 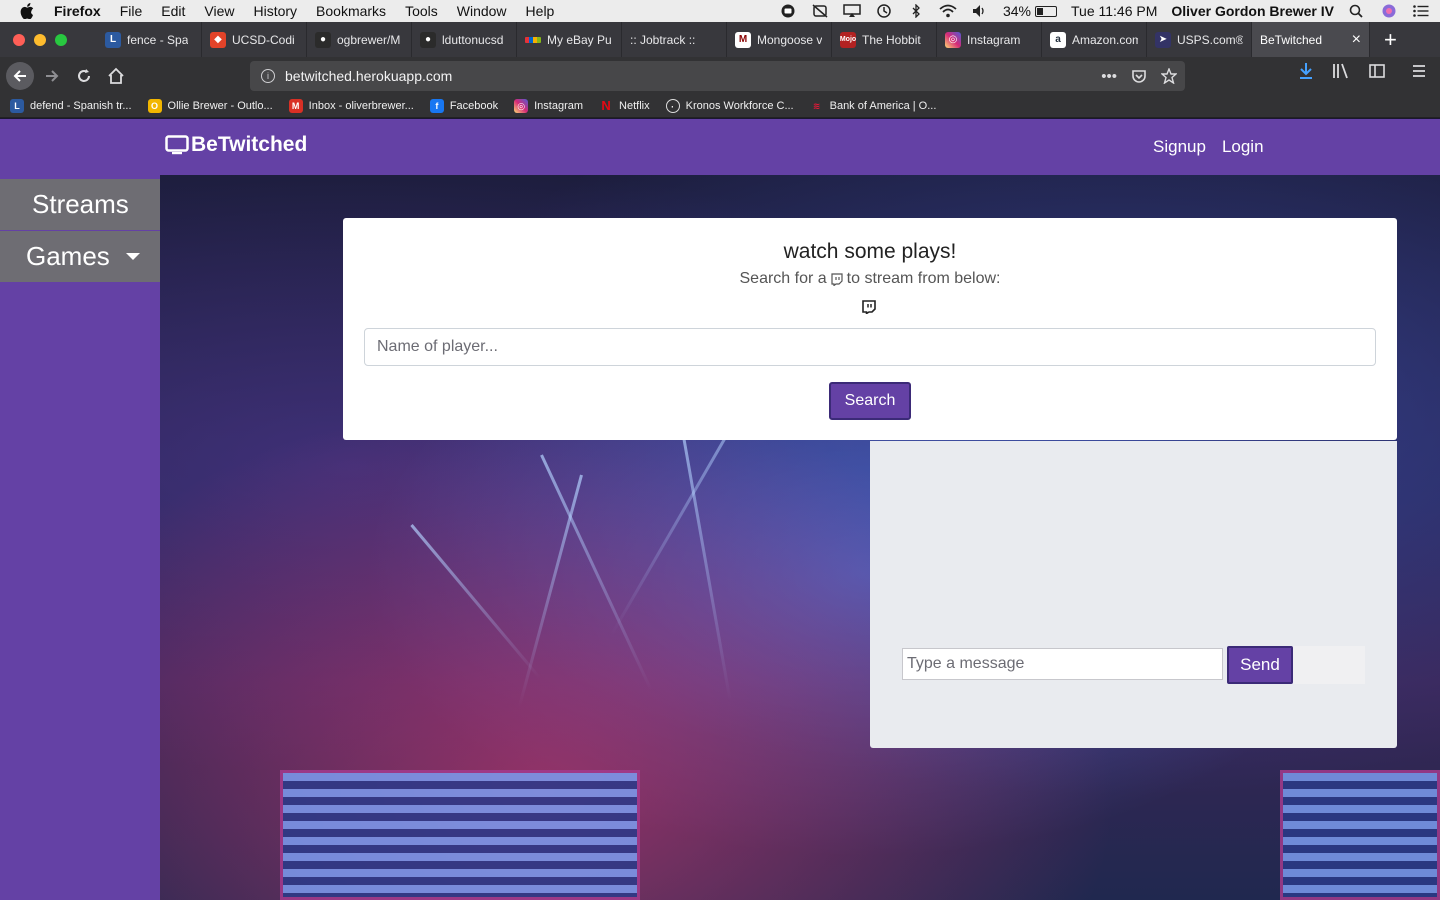 I want to click on bookmark-star-icon, so click(x=1169, y=75).